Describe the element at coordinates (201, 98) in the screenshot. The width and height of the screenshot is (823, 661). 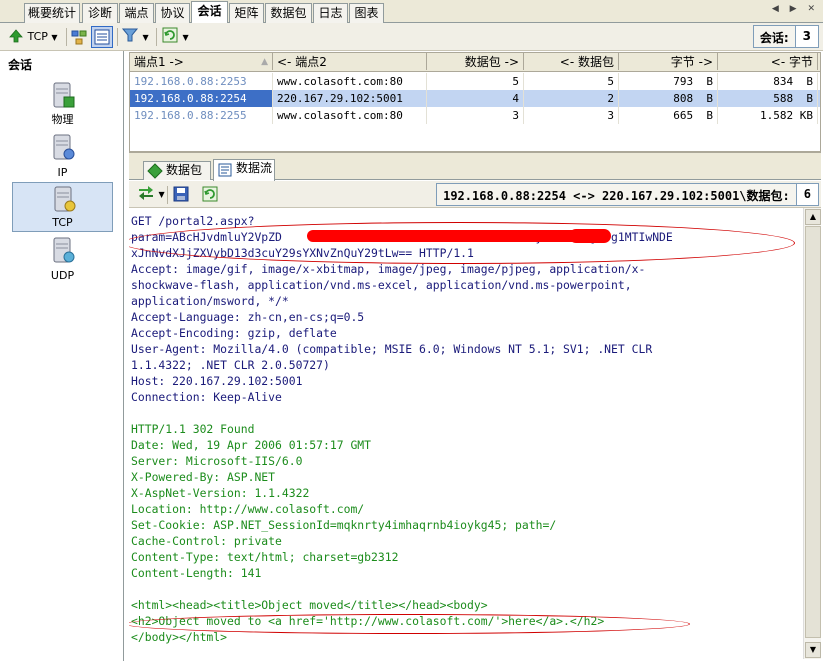
I see `cell-endpoint1: 192.168.0.88:2254` at that location.